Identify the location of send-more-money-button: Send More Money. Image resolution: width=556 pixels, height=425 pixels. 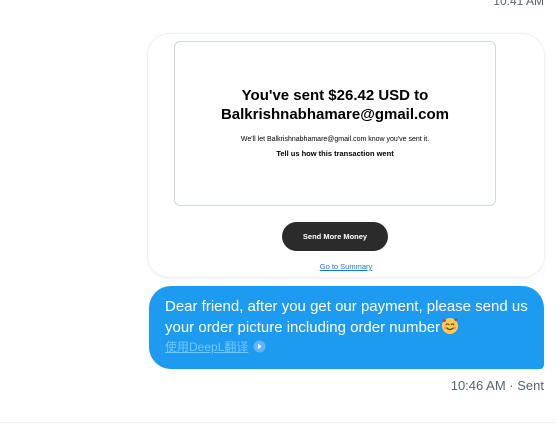
(335, 236).